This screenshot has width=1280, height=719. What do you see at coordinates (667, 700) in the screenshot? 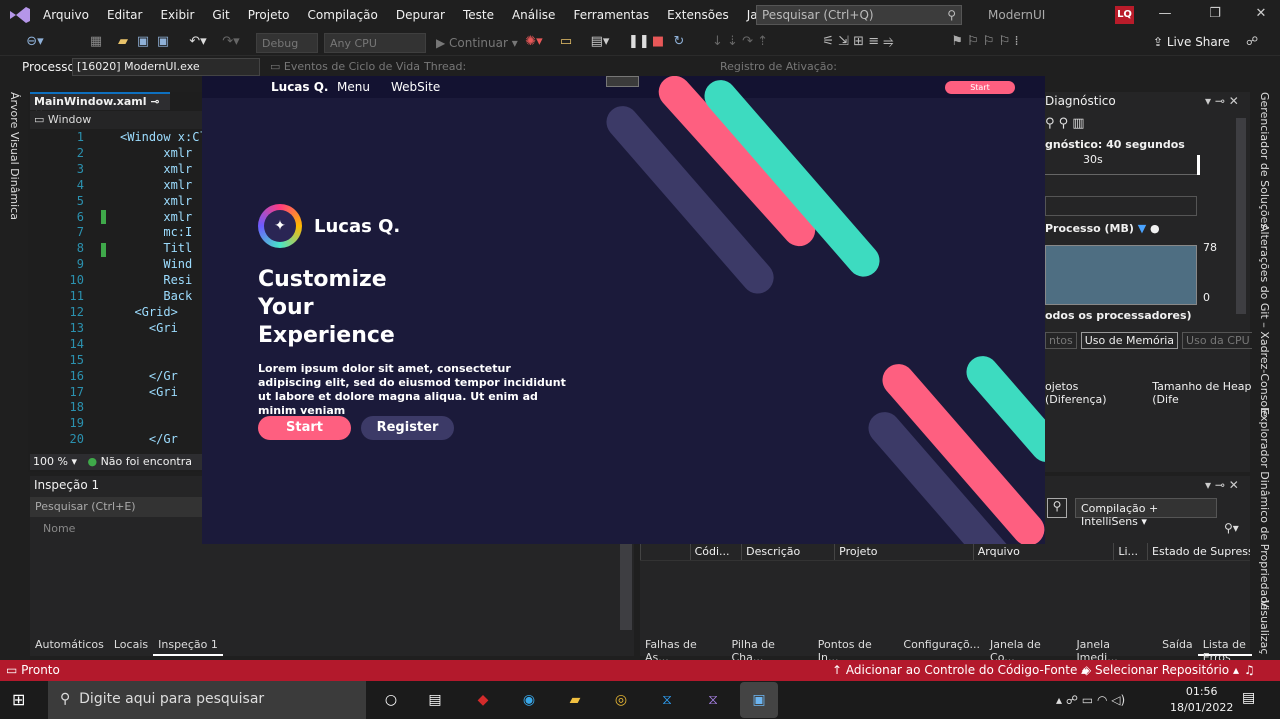
I see `vscode-icon: ⧖` at bounding box center [667, 700].